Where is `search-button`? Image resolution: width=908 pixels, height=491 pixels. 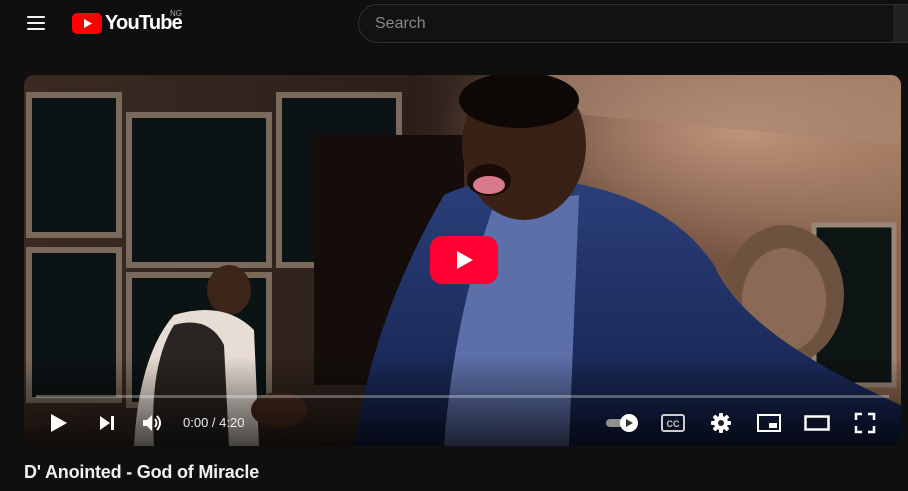 search-button is located at coordinates (900, 23).